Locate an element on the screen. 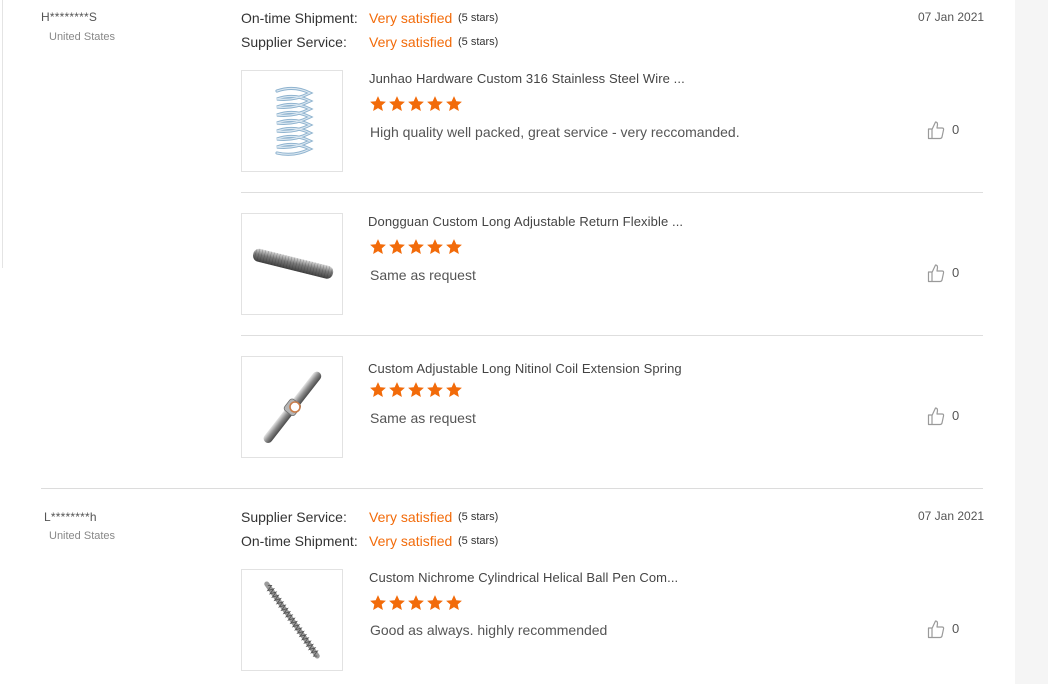 This screenshot has width=1048, height=684. pen-spring-icon is located at coordinates (292, 620).